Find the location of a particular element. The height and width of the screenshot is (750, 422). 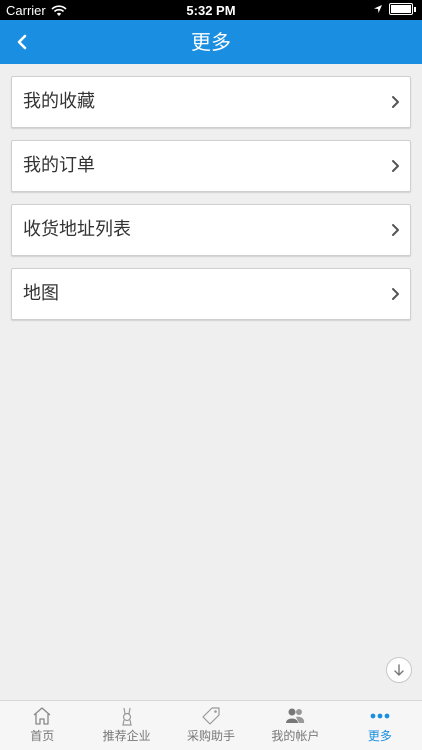

status-right is located at coordinates (394, 9).